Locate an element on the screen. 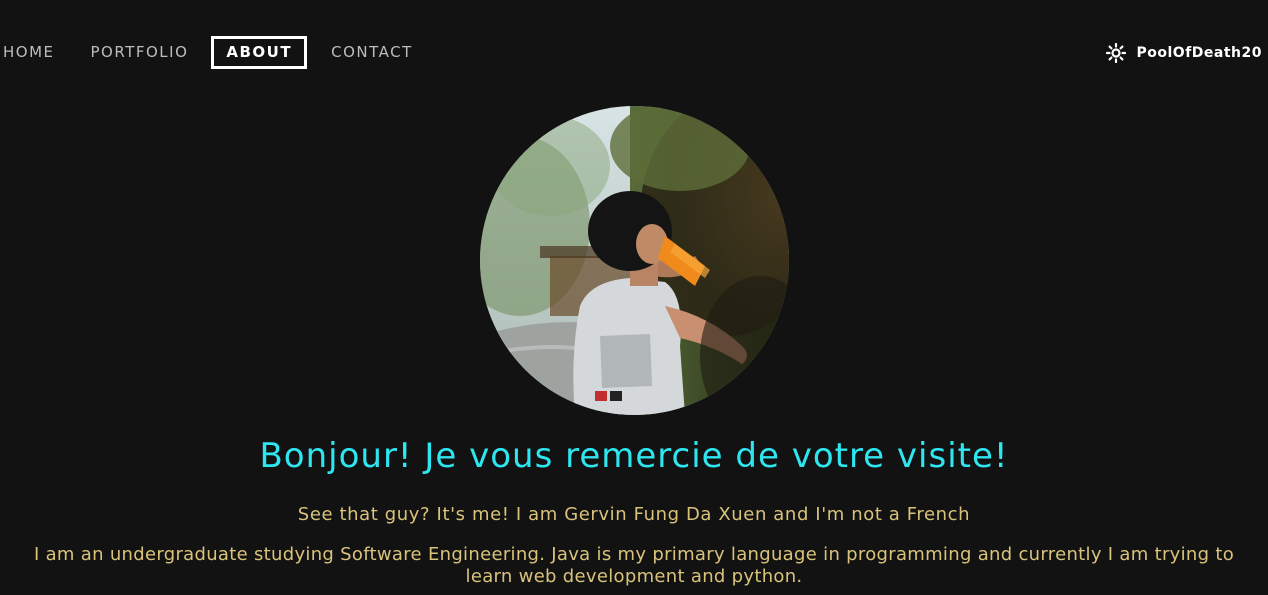 The width and height of the screenshot is (1268, 595). user-area: PoolOfDeath20 is located at coordinates (1184, 53).